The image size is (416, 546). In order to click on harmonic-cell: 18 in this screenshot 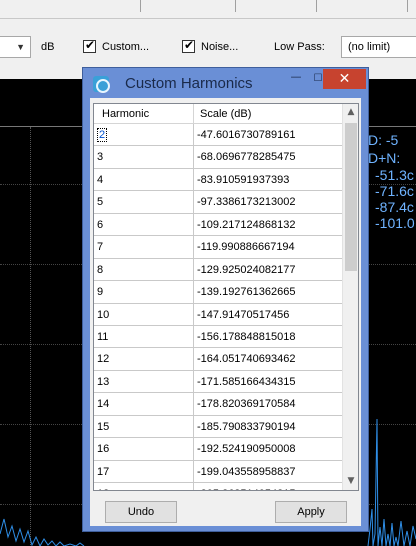, I will do `click(144, 486)`.